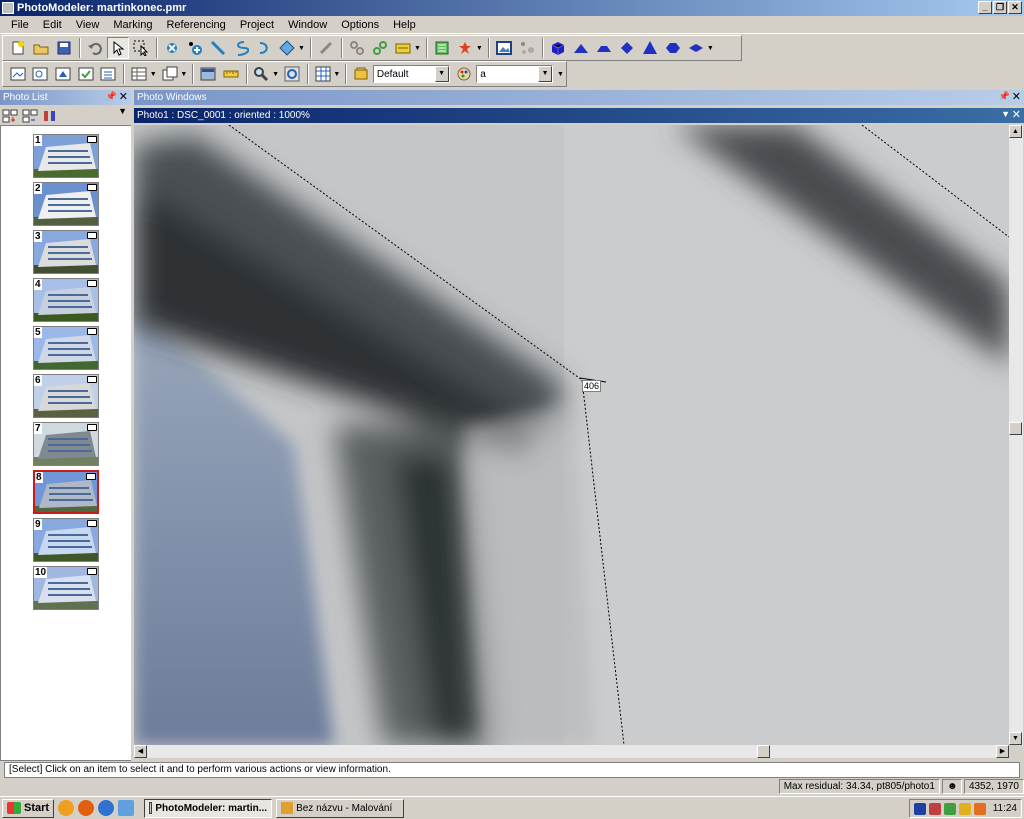 The width and height of the screenshot is (1024, 819). What do you see at coordinates (404, 25) in the screenshot?
I see `menu-help: Help` at bounding box center [404, 25].